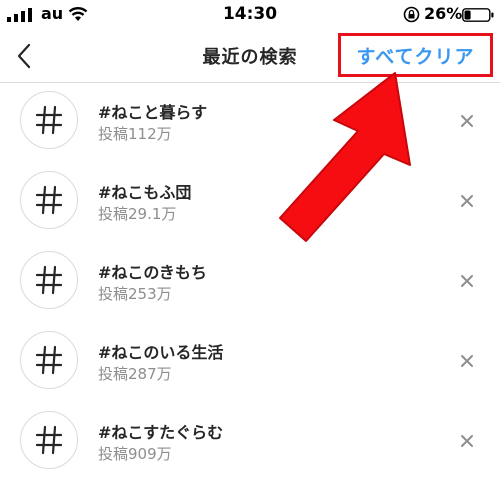  Describe the element at coordinates (135, 454) in the screenshot. I see `post-count: 投稿909万` at that location.